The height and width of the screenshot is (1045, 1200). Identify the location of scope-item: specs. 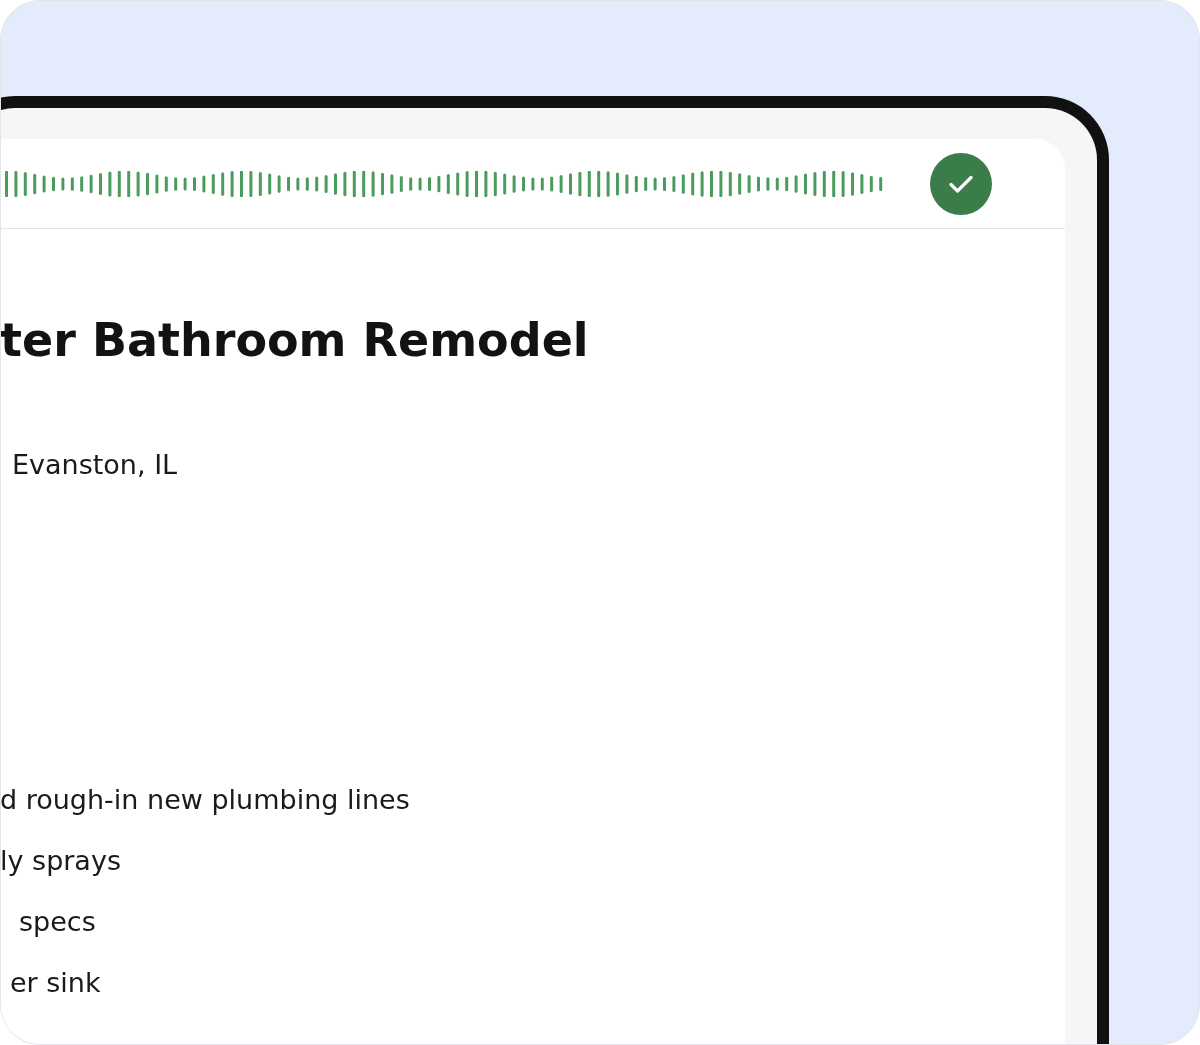
(57, 922).